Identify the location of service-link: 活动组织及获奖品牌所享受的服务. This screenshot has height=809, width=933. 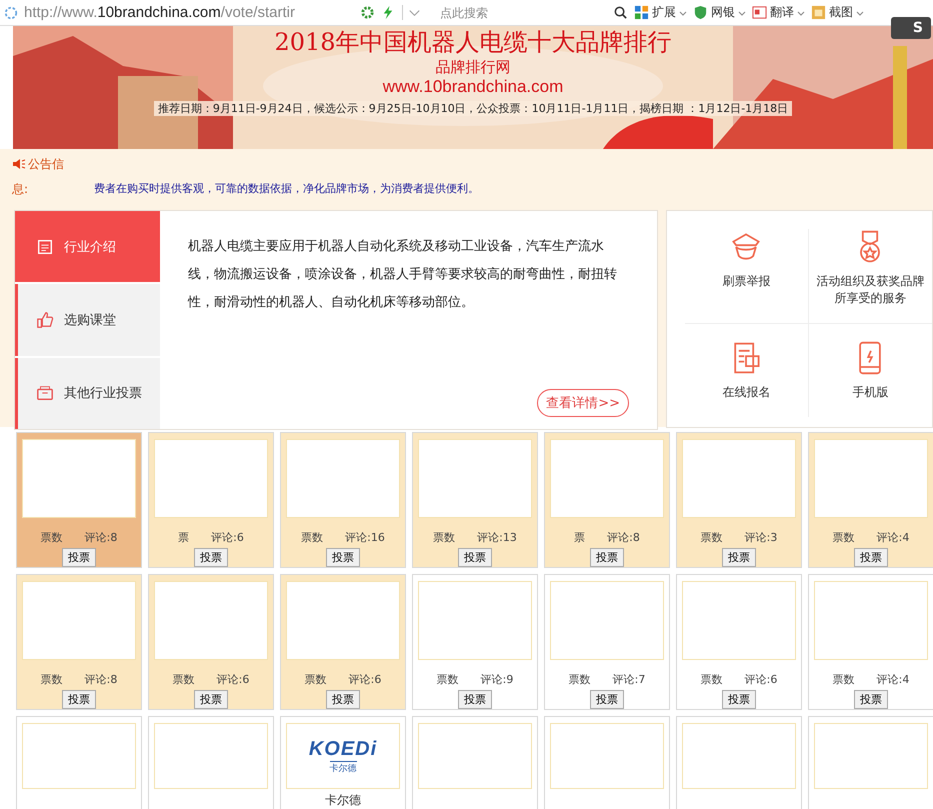
(870, 276).